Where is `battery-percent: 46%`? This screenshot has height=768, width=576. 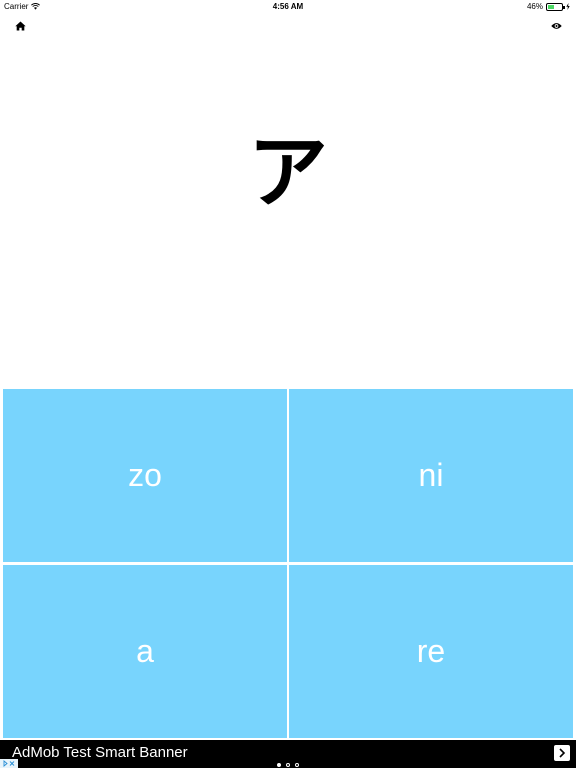
battery-percent: 46% is located at coordinates (534, 6).